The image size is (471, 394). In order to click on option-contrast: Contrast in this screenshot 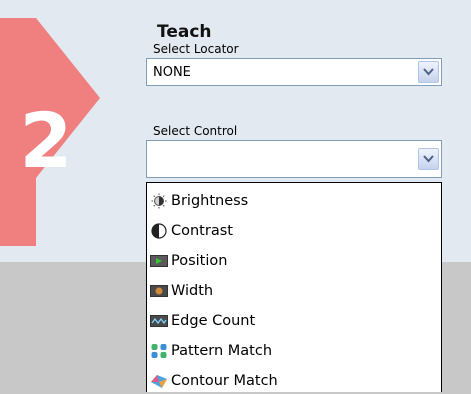, I will do `click(294, 230)`.